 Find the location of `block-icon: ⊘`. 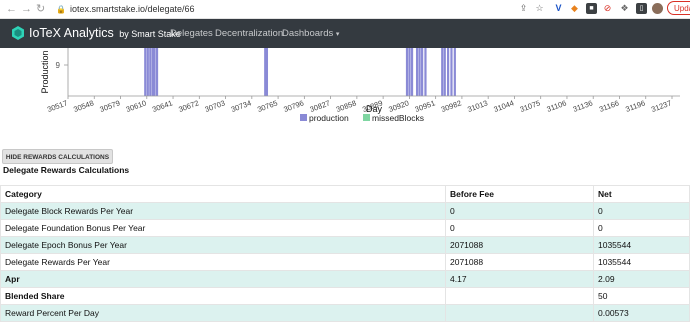

block-icon: ⊘ is located at coordinates (607, 8).